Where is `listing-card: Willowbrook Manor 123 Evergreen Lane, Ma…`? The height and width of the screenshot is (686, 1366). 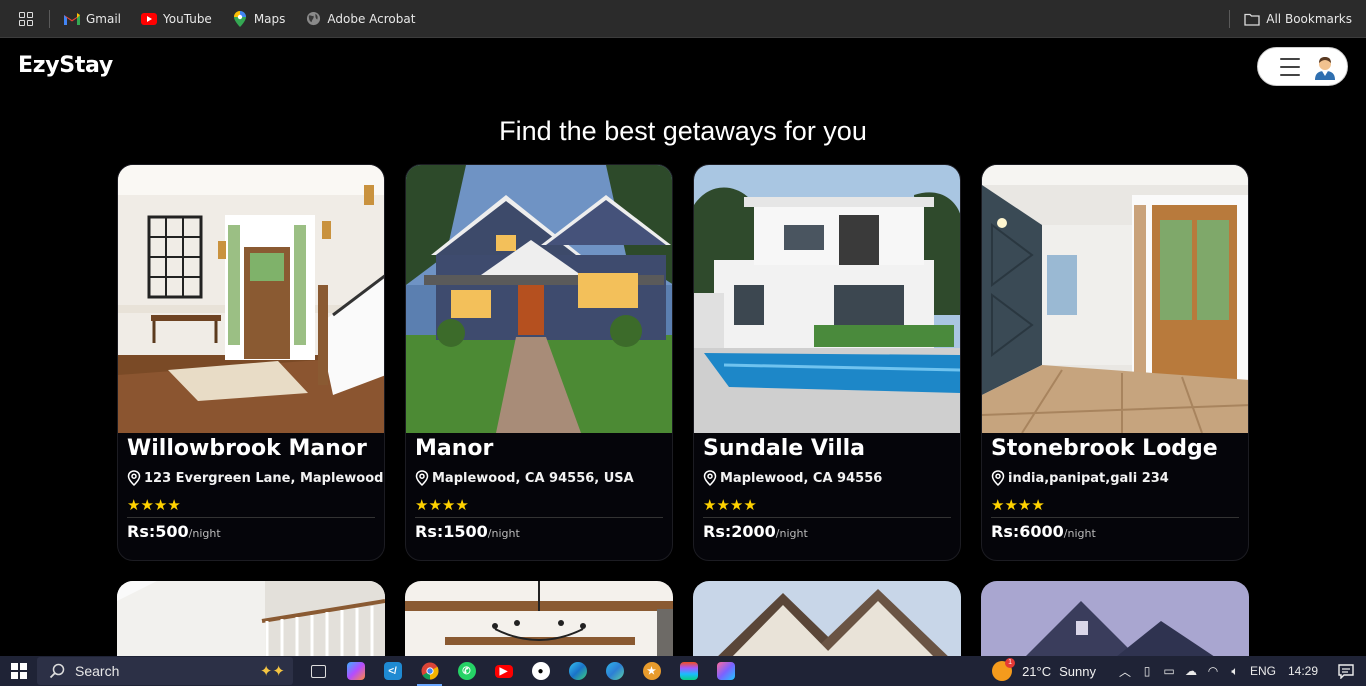 listing-card: Willowbrook Manor 123 Evergreen Lane, Ma… is located at coordinates (251, 362).